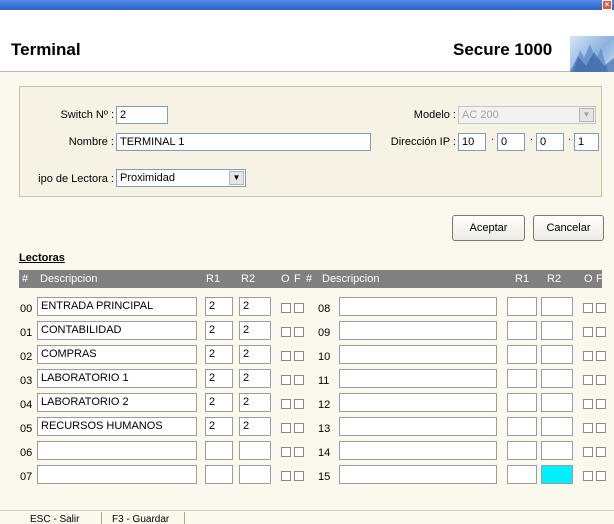 This screenshot has width=614, height=524. What do you see at coordinates (472, 142) in the screenshot?
I see `ip-octet-1: 10` at bounding box center [472, 142].